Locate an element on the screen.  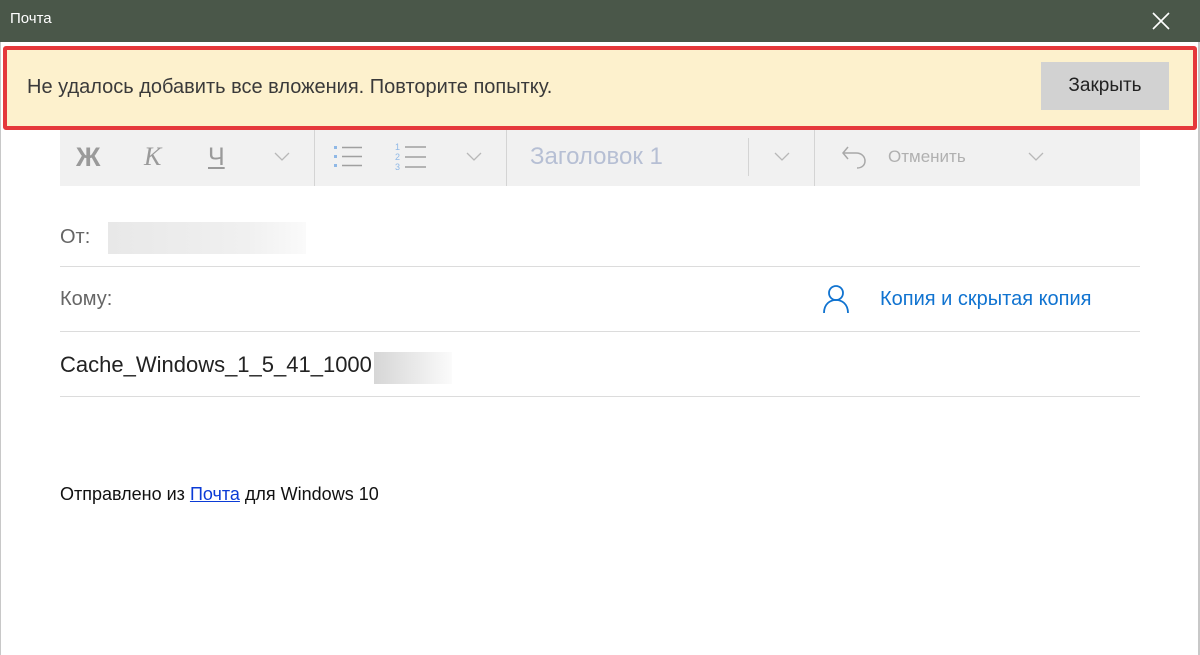
list-options-dropdown is located at coordinates (474, 157).